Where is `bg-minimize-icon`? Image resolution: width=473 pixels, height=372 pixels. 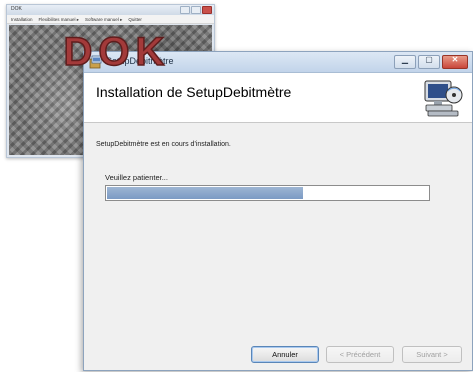
bg-minimize-icon is located at coordinates (185, 10).